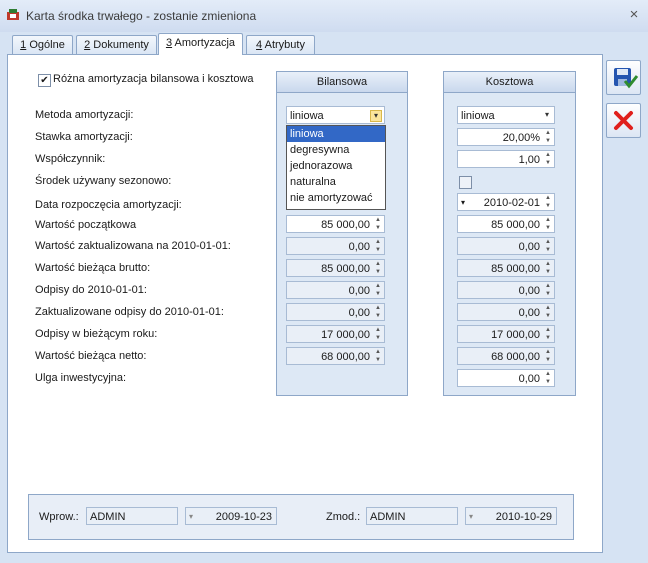 This screenshot has height=563, width=648. Describe the element at coordinates (91, 356) in the screenshot. I see `wartosc-netto-label: Wartość bieżąca netto:` at that location.